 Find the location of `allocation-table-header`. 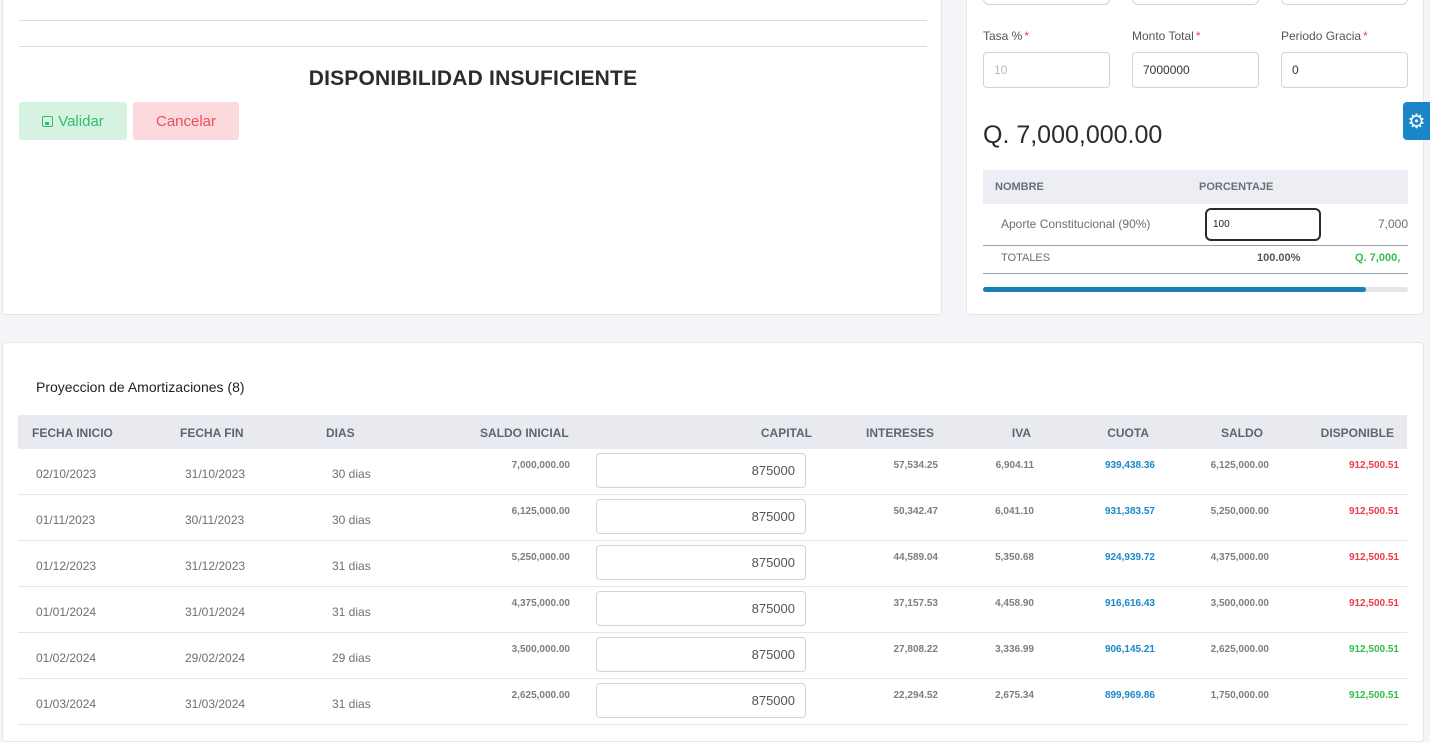

allocation-table-header is located at coordinates (1195, 187).